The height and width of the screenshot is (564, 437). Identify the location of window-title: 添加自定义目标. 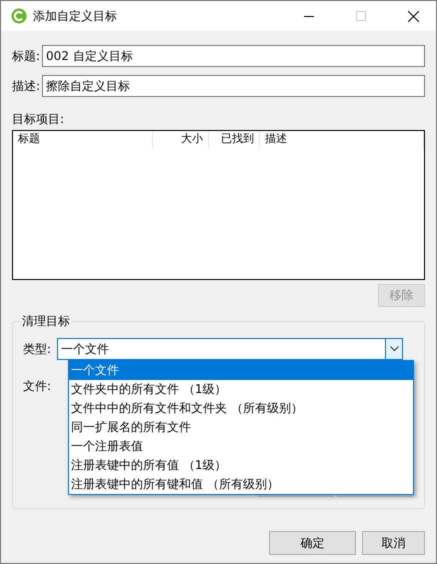
(75, 16).